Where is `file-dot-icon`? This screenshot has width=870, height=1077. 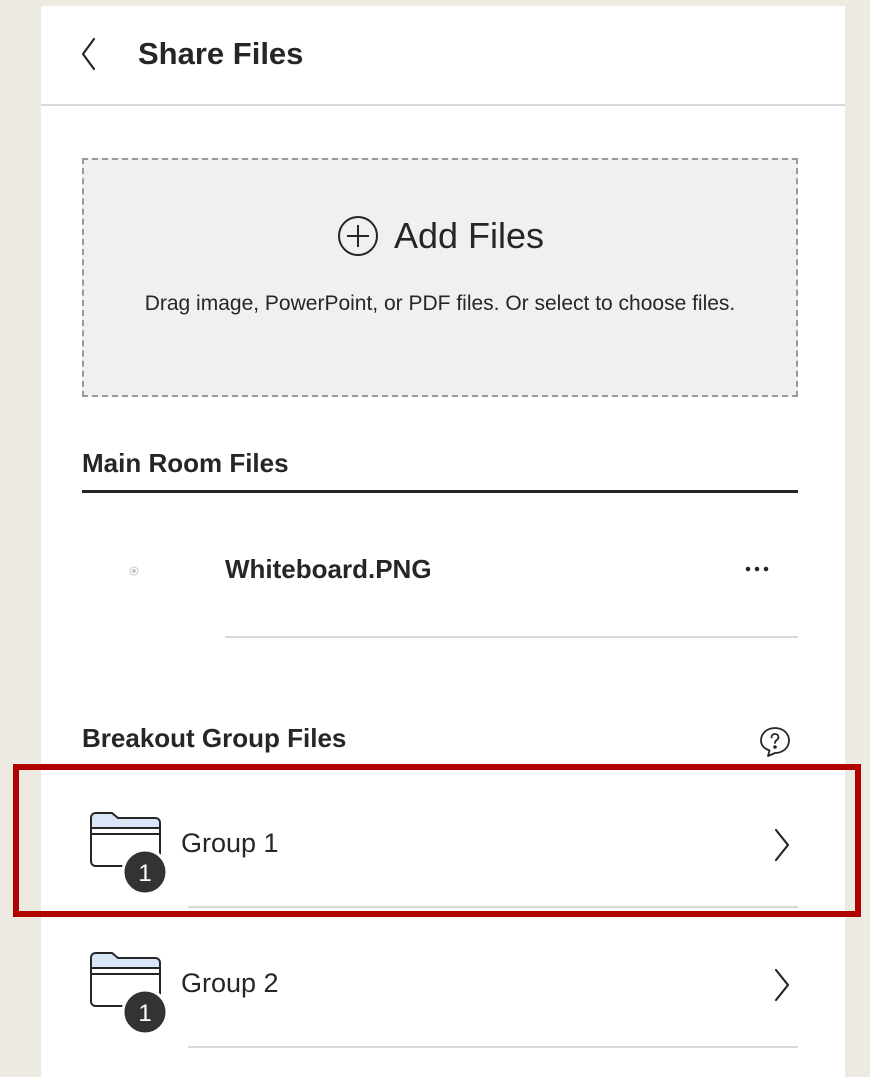
file-dot-icon is located at coordinates (134, 571).